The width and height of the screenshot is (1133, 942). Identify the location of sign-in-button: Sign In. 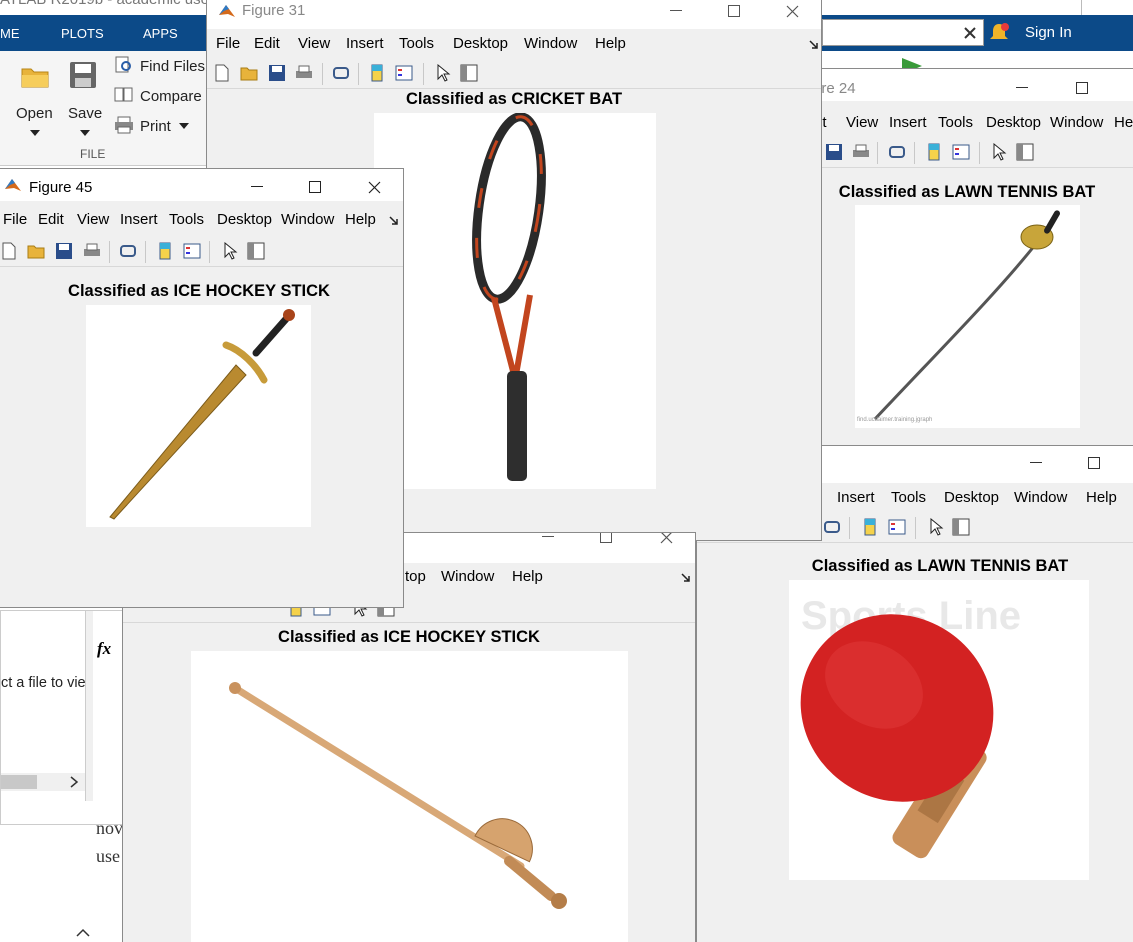
(1048, 32).